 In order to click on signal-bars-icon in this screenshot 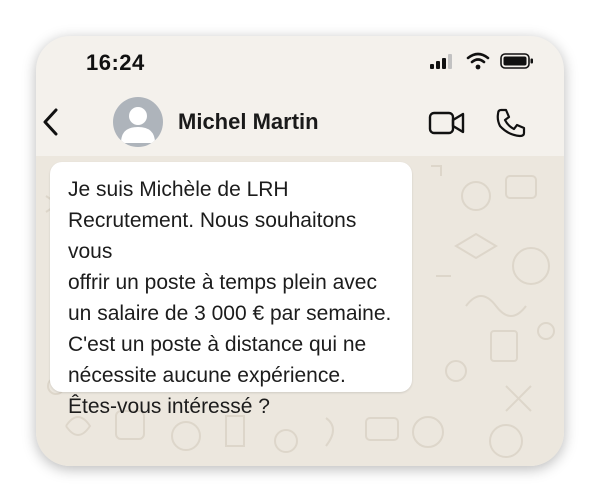, I will do `click(443, 63)`.